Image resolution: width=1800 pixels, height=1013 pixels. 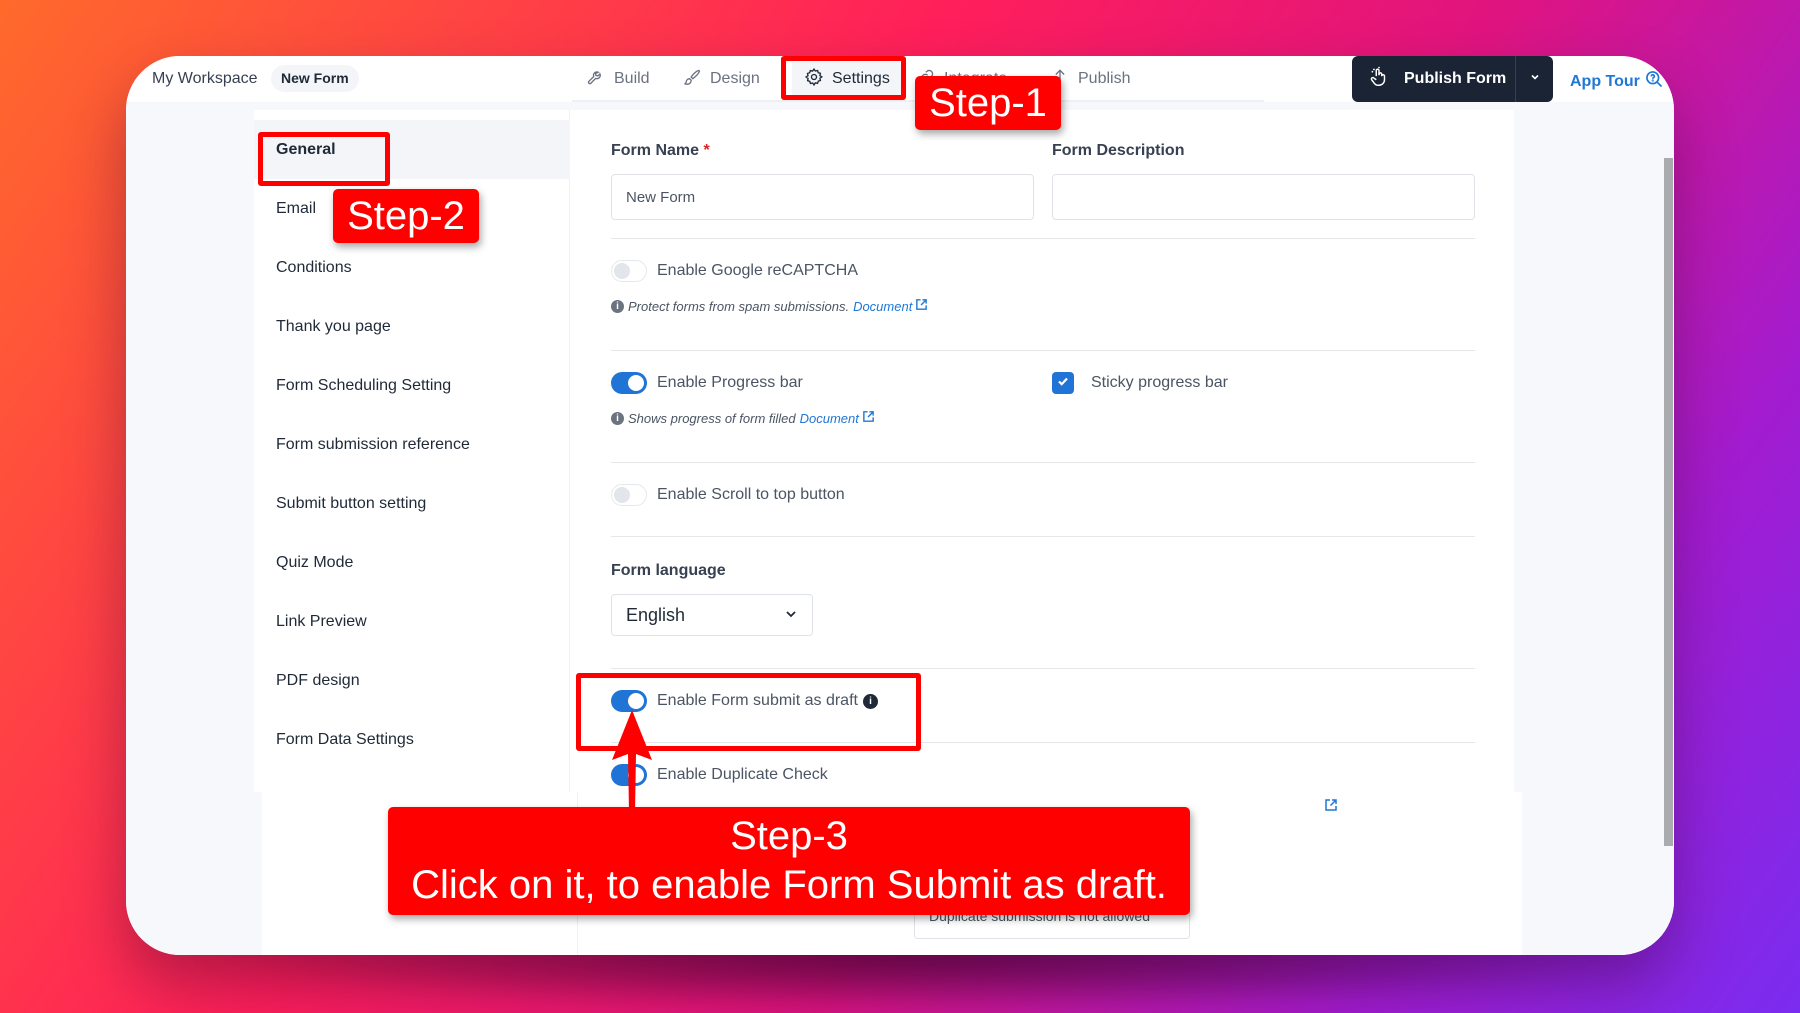 I want to click on tab-settings: Settings, so click(x=847, y=79).